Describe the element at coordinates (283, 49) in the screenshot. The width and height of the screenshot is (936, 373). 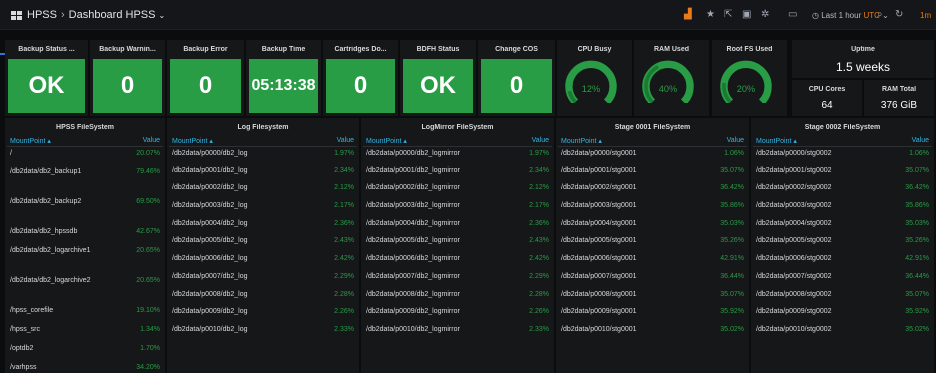
I see `panel-title: Backup Time` at that location.